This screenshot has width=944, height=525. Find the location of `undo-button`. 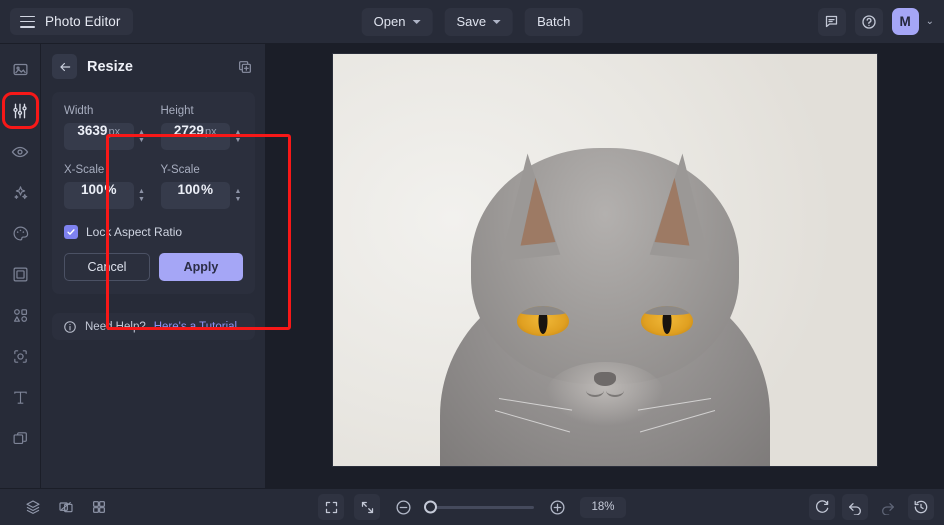

undo-button is located at coordinates (855, 507).